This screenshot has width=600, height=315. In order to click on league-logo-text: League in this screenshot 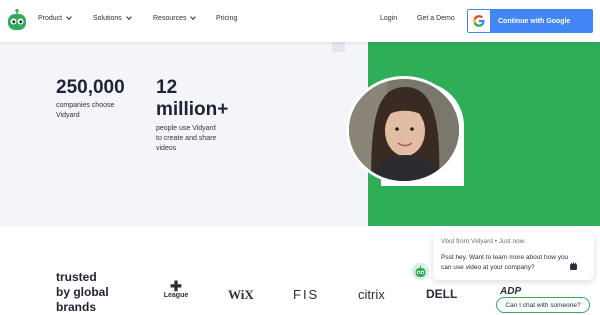, I will do `click(176, 295)`.